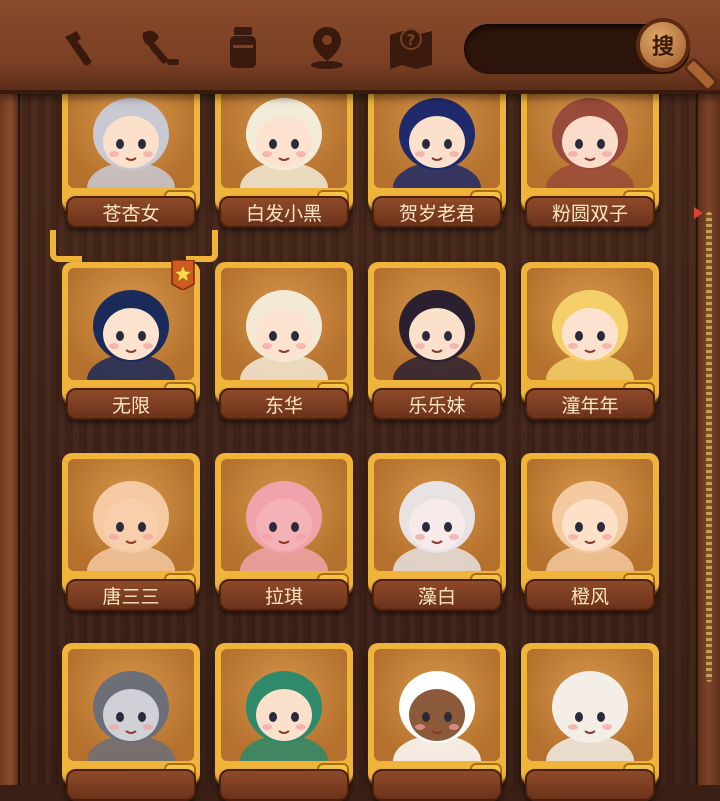 The image size is (720, 801). I want to click on magnifier-handle, so click(701, 75).